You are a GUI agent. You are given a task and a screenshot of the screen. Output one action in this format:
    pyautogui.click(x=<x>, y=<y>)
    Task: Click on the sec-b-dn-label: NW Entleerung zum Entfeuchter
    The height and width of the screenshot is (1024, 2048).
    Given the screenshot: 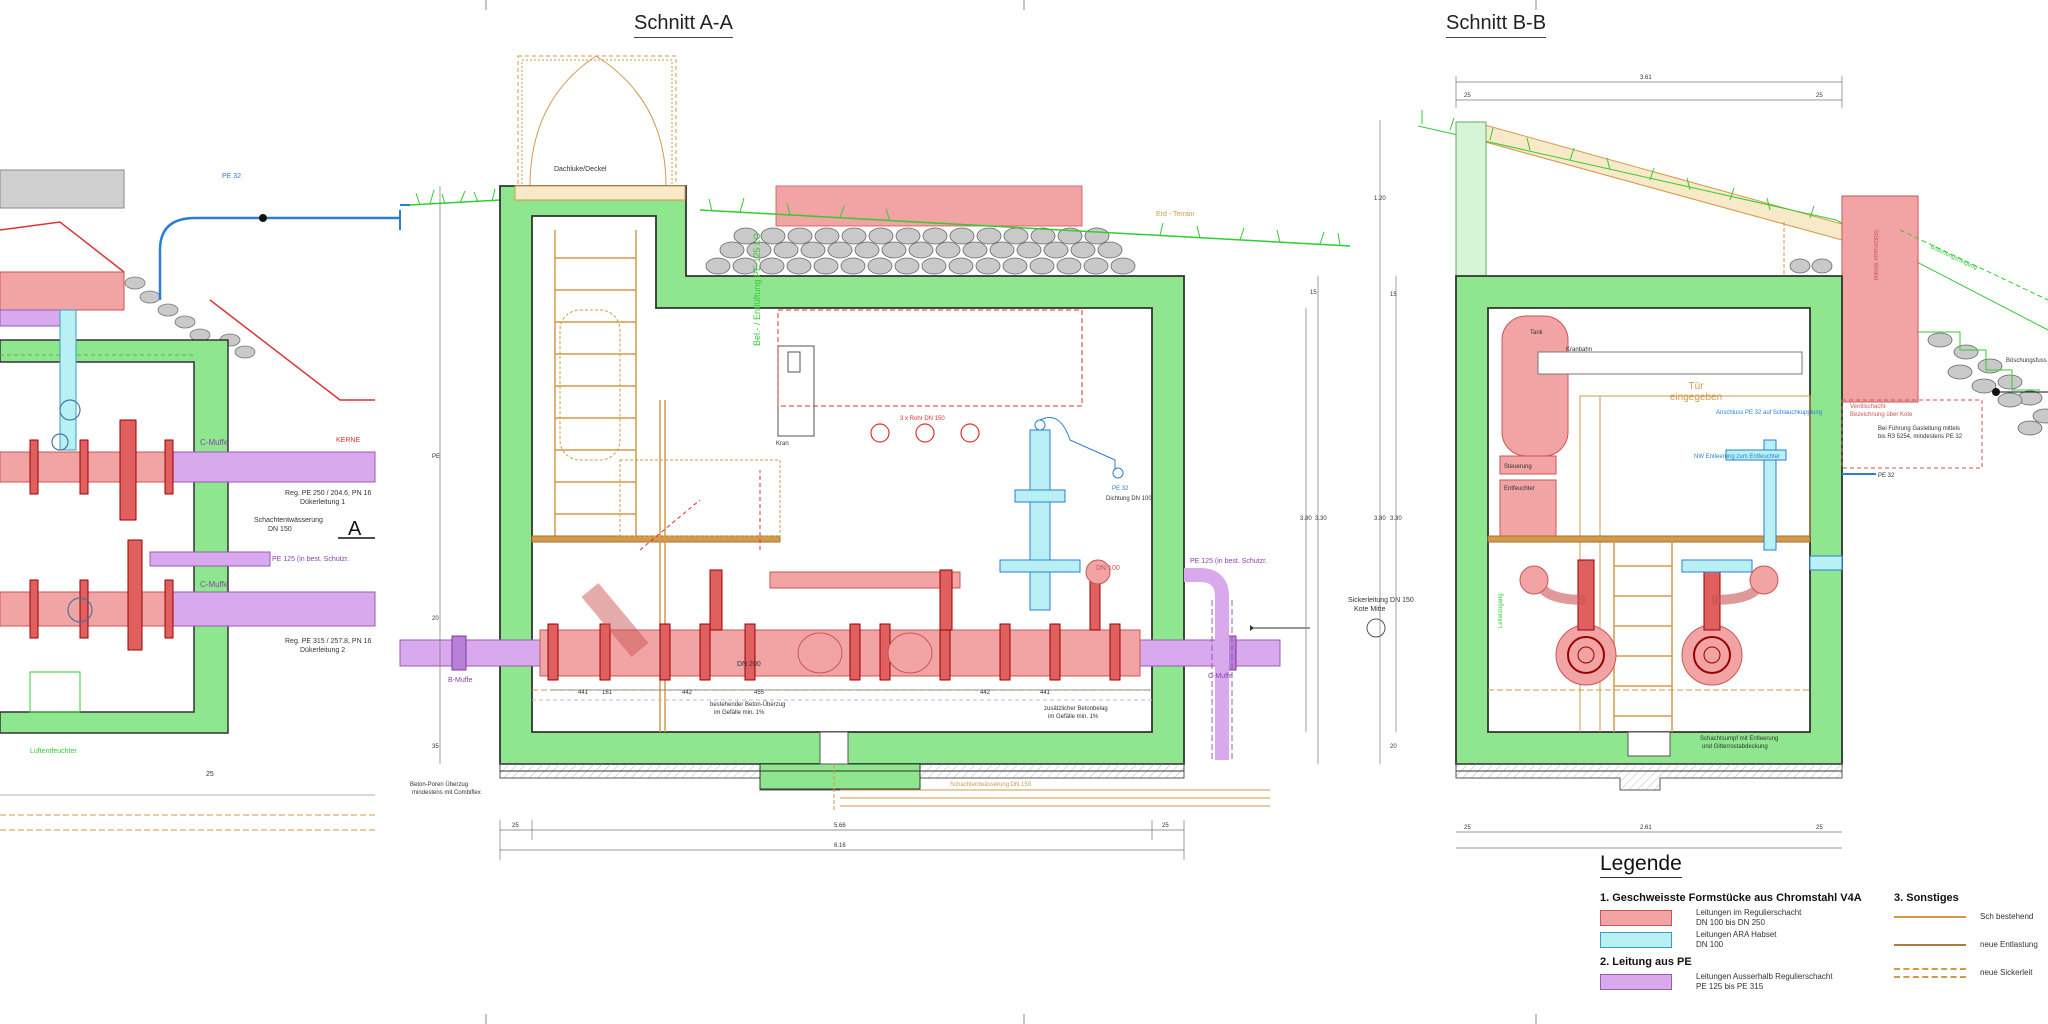 What is the action you would take?
    pyautogui.click(x=1737, y=457)
    